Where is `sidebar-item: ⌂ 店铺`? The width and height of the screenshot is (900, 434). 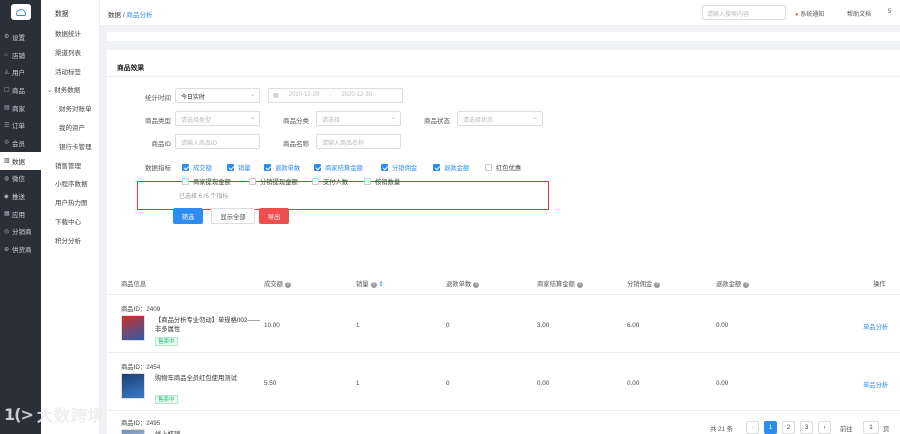 sidebar-item: ⌂ 店铺 is located at coordinates (20, 55).